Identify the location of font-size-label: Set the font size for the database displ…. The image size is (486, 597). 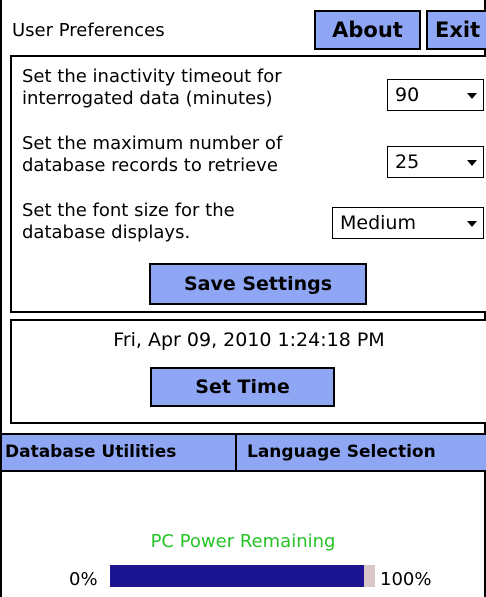
(128, 222).